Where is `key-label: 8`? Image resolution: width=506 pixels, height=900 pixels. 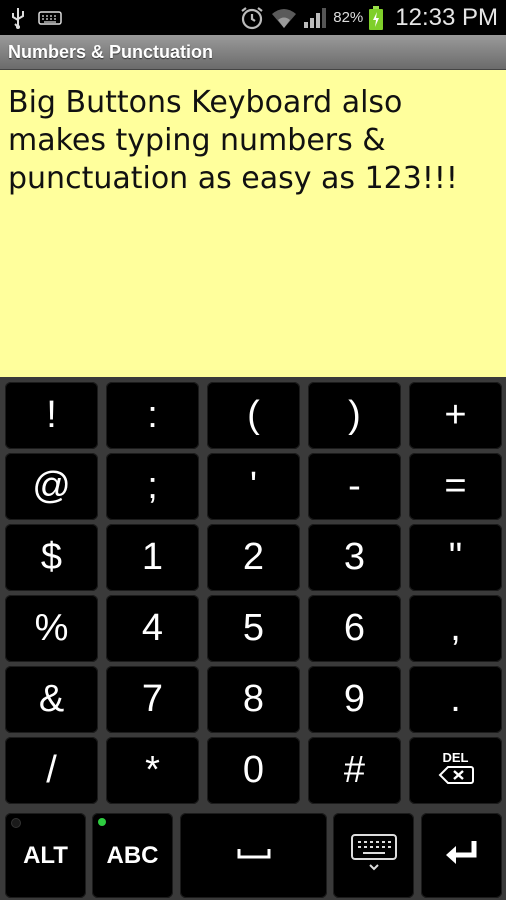
key-label: 8 is located at coordinates (253, 699).